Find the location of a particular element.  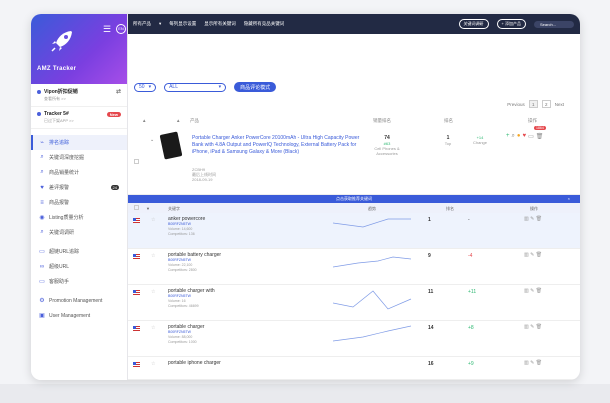

new-badge: New is located at coordinates (113, 114).